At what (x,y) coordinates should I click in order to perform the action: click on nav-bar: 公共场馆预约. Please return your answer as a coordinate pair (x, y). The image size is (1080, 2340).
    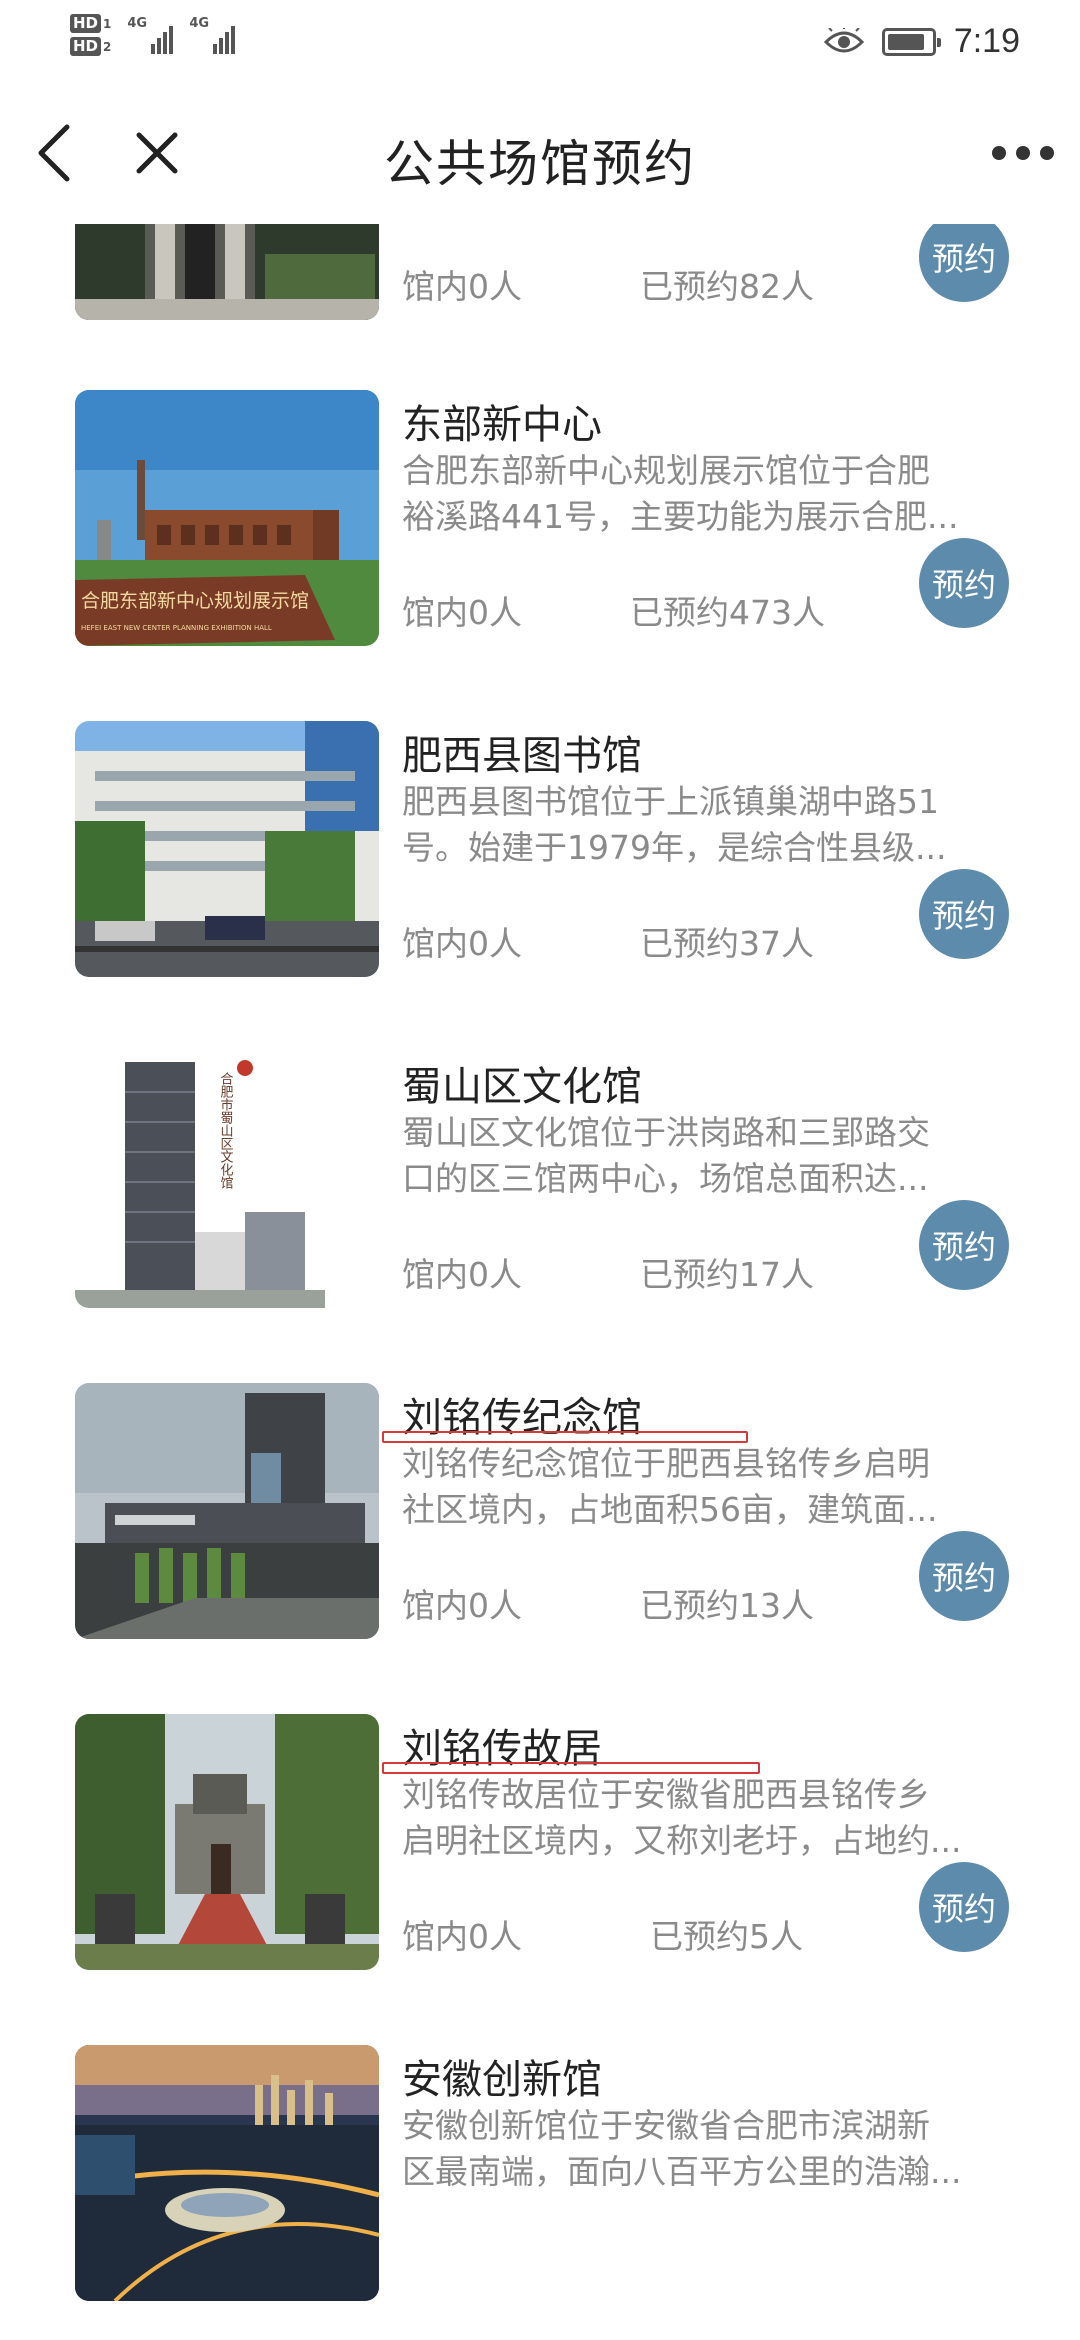
    Looking at the image, I should click on (540, 154).